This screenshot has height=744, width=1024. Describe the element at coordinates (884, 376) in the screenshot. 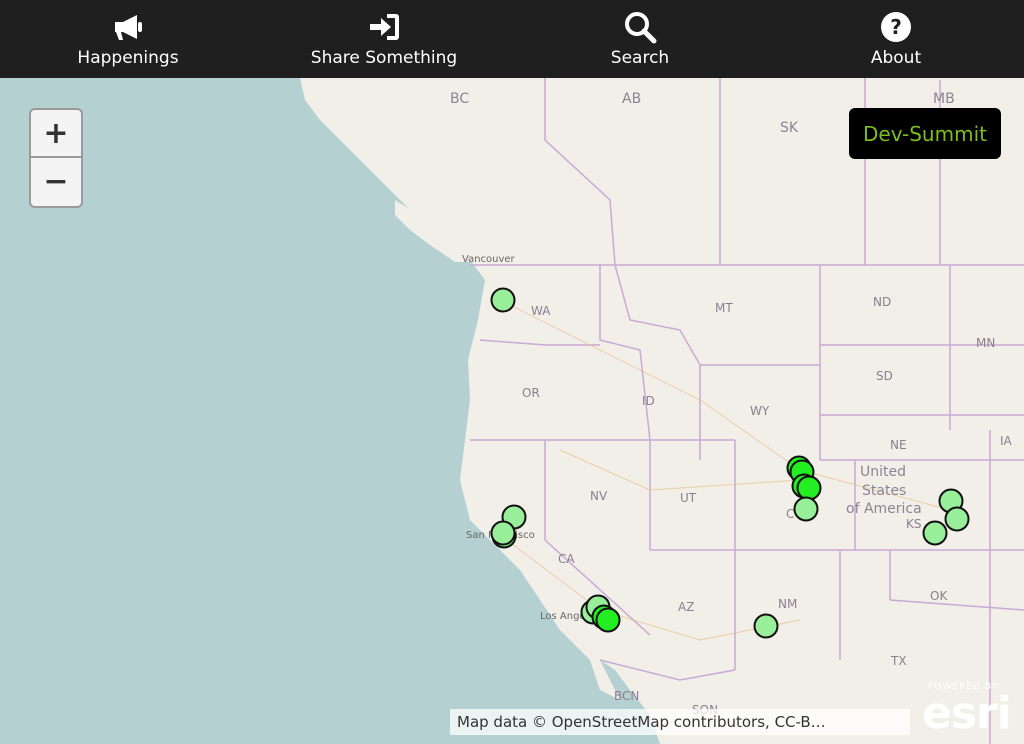

I see `label-sd: SD` at that location.